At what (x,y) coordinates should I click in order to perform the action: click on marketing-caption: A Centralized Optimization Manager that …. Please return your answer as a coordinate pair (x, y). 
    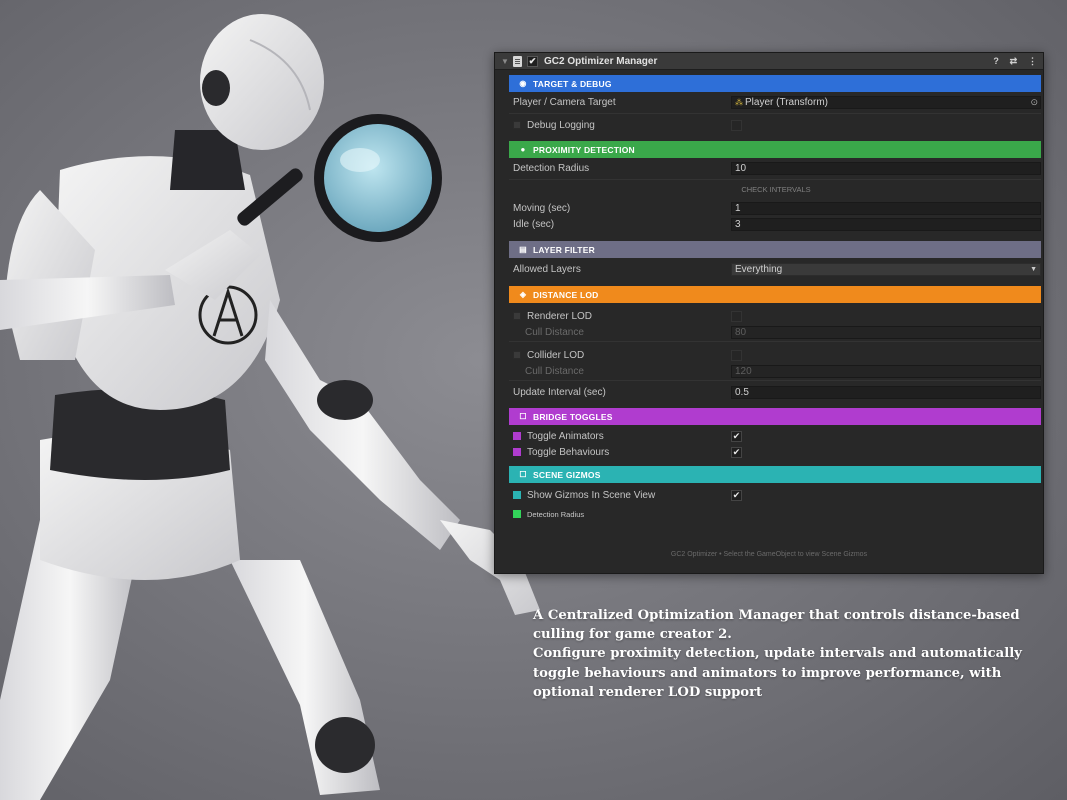
    Looking at the image, I should click on (783, 654).